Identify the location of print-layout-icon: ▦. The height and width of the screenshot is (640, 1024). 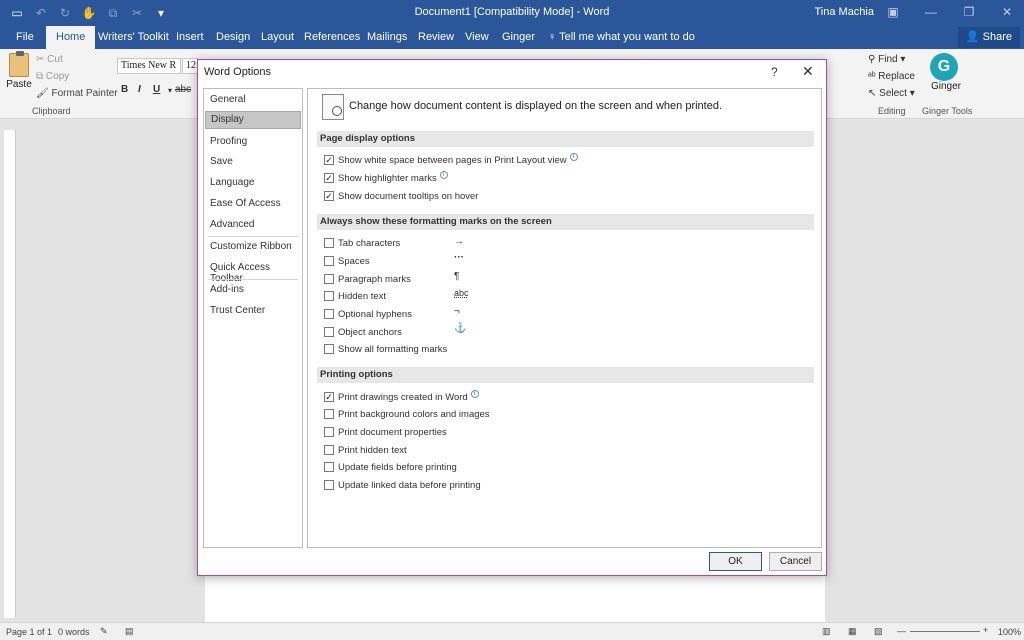
(852, 631).